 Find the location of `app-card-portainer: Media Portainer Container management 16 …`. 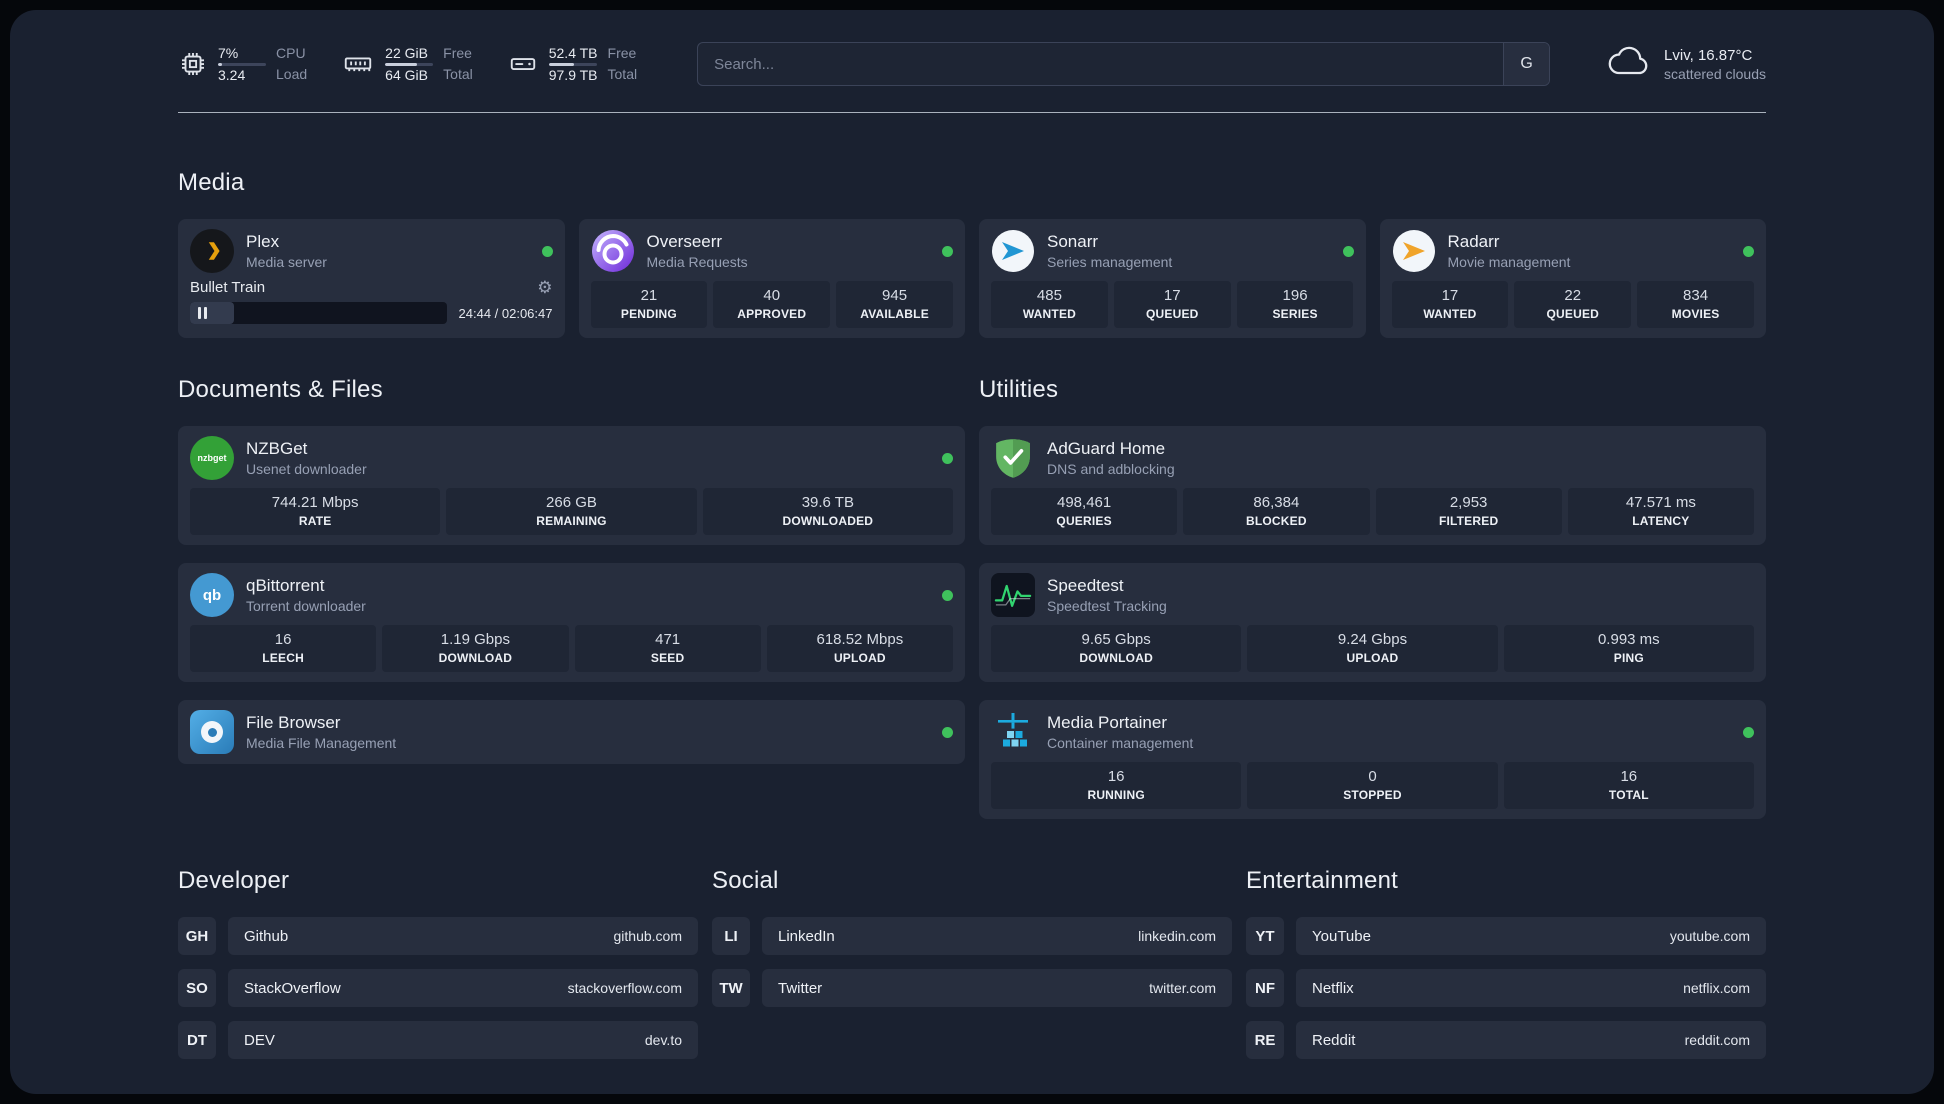

app-card-portainer: Media Portainer Container management 16 … is located at coordinates (1372, 759).